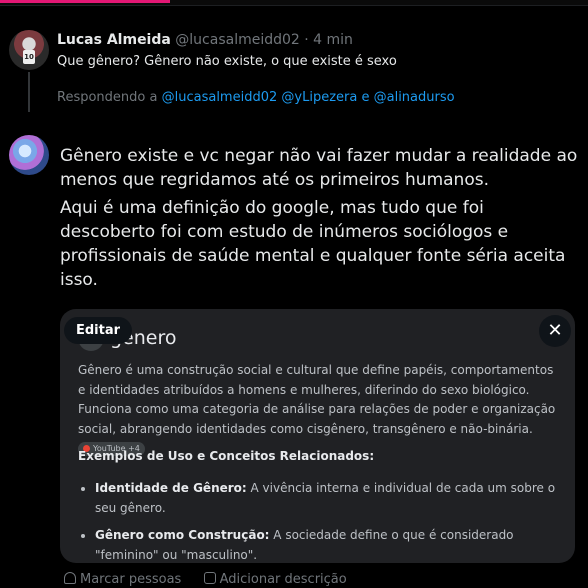 Image resolution: width=588 pixels, height=588 pixels. Describe the element at coordinates (182, 535) in the screenshot. I see `example-term: Gênero como Construção:` at that location.